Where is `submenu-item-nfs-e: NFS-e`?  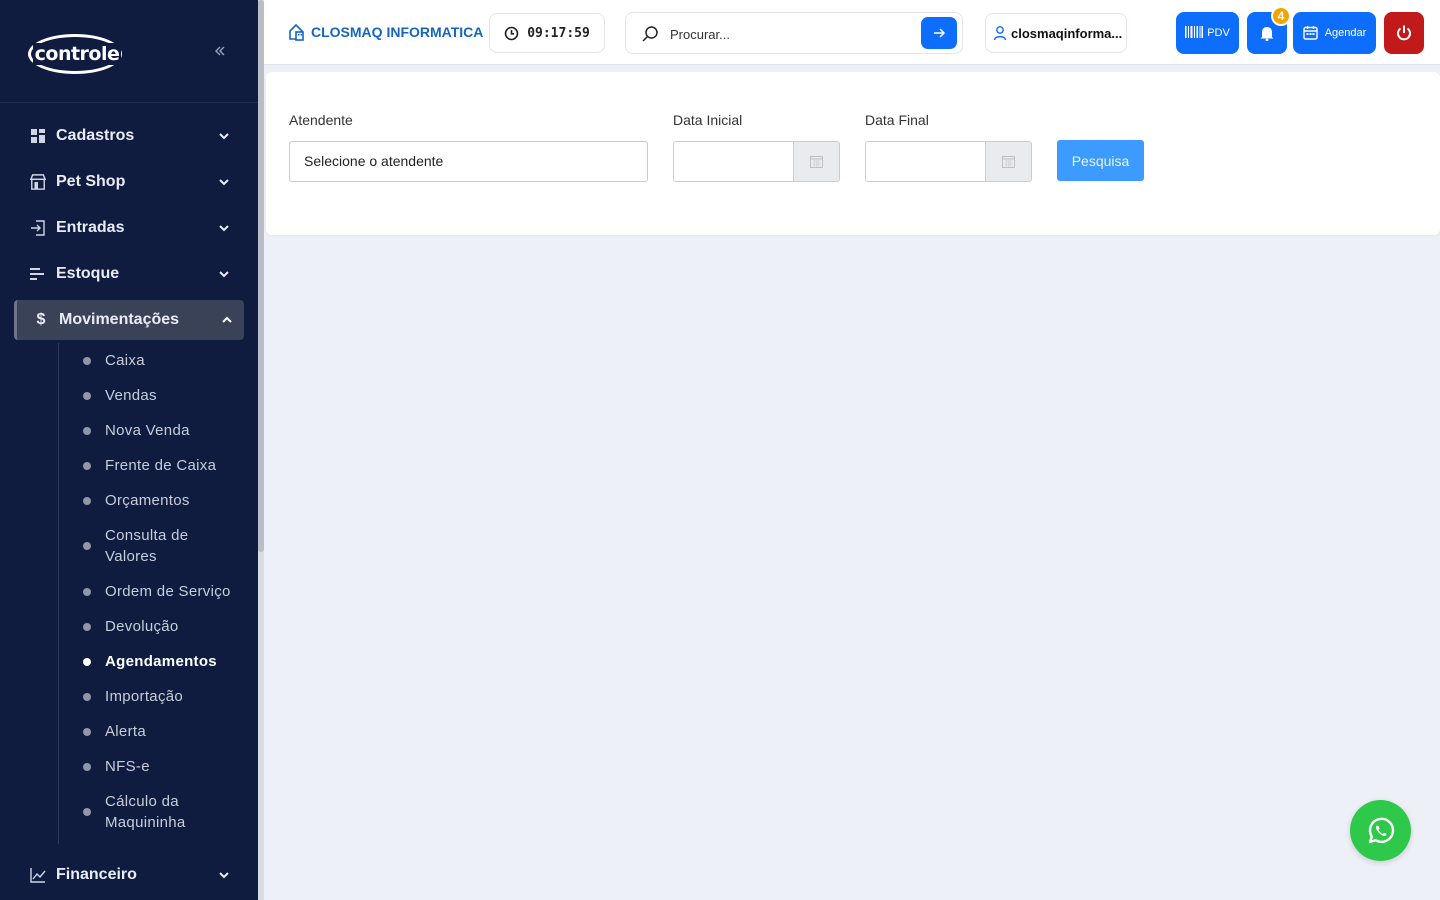
submenu-item-nfs-e: NFS-e is located at coordinates (158, 766).